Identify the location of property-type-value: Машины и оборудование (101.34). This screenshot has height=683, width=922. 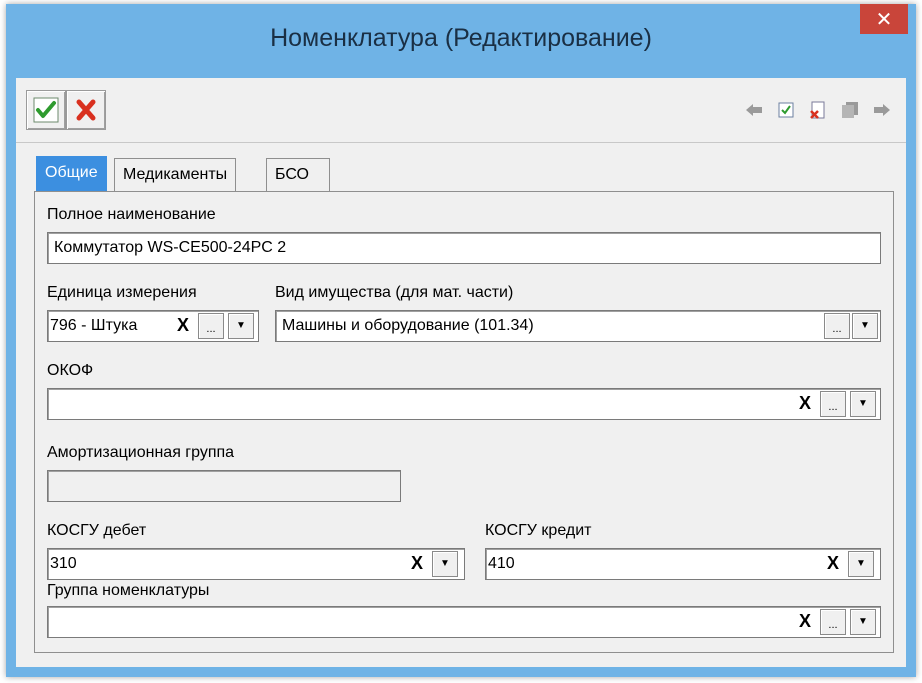
(408, 325).